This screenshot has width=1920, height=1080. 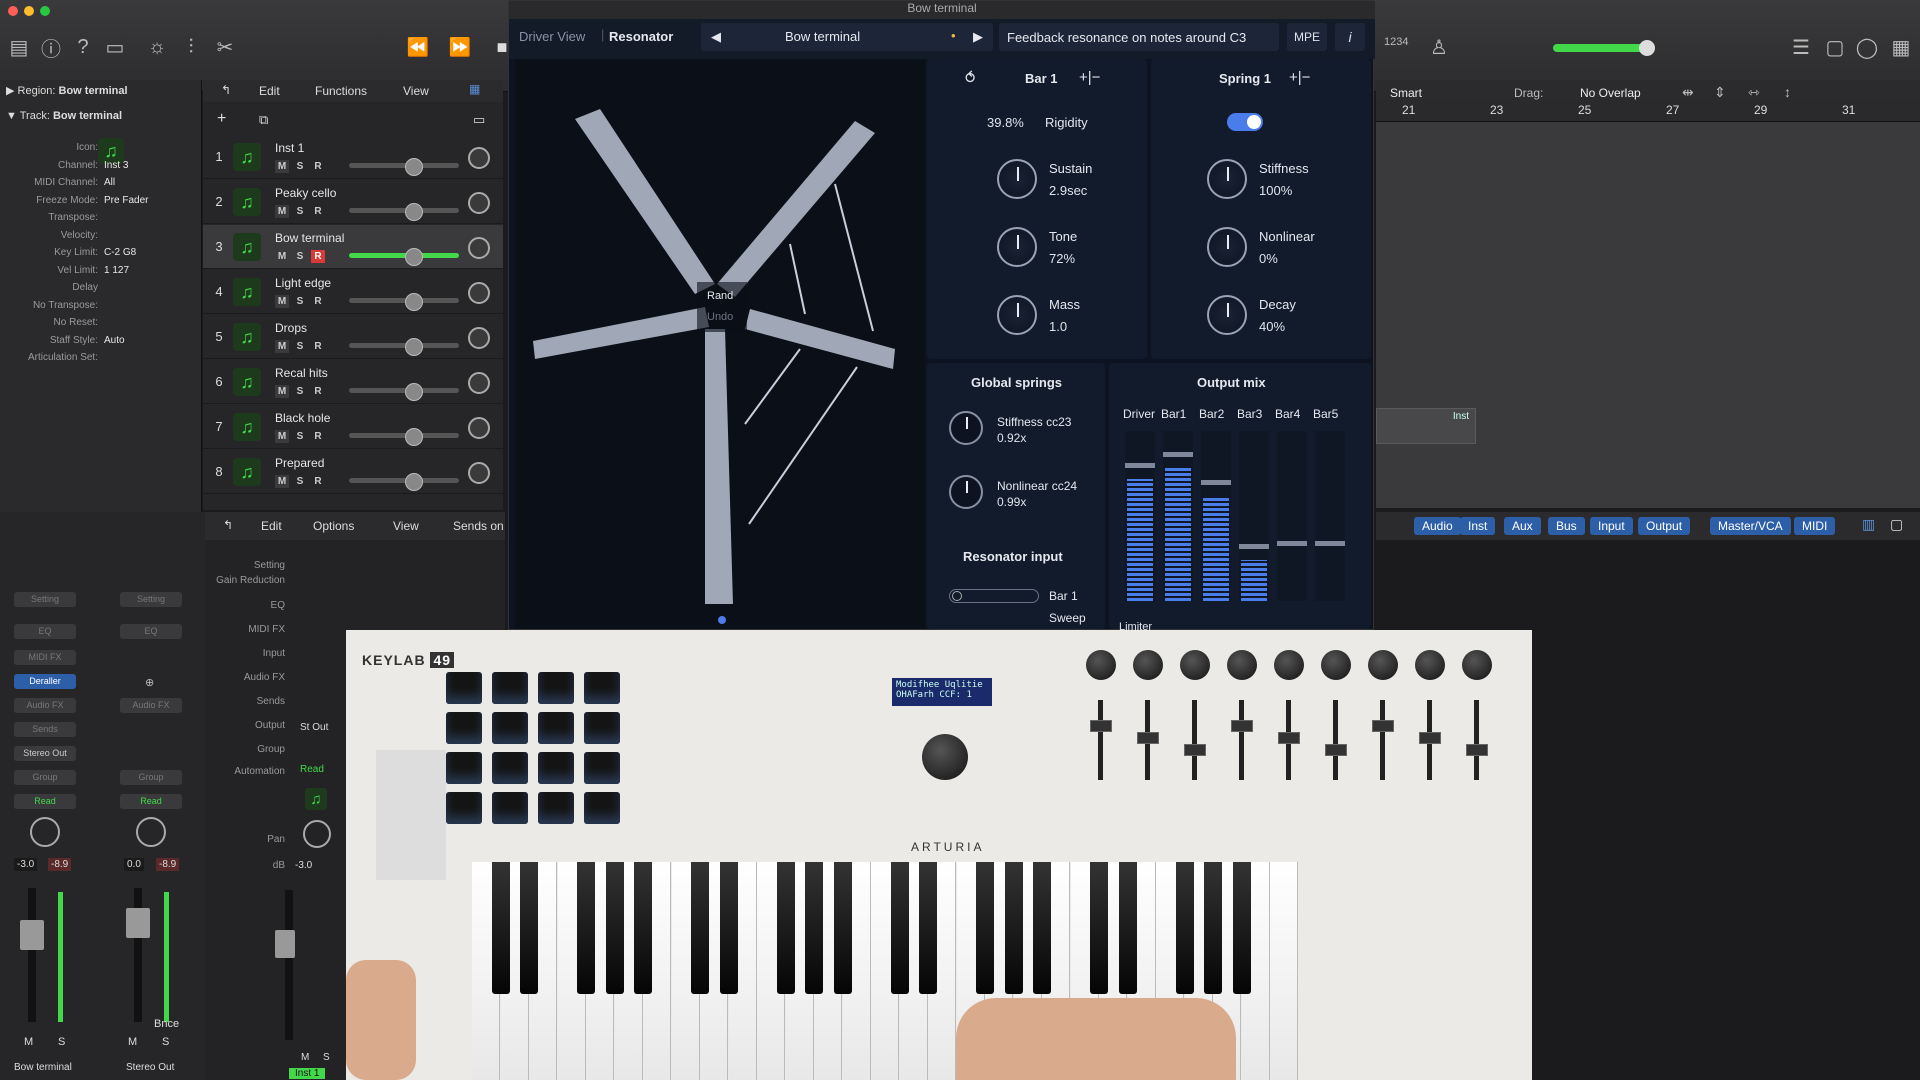 I want to click on all-view-icon: ▢, so click(x=1896, y=524).